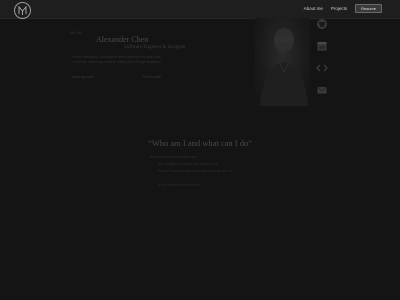 The height and width of the screenshot is (300, 400). Describe the element at coordinates (368, 8) in the screenshot. I see `resume-button: Resume` at that location.